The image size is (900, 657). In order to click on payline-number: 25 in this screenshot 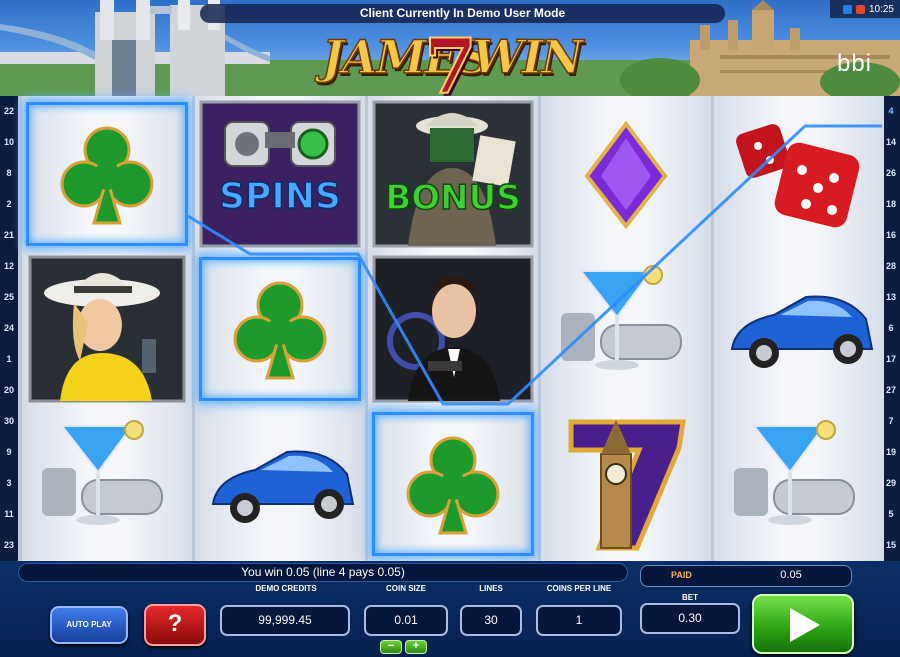, I will do `click(9, 297)`.